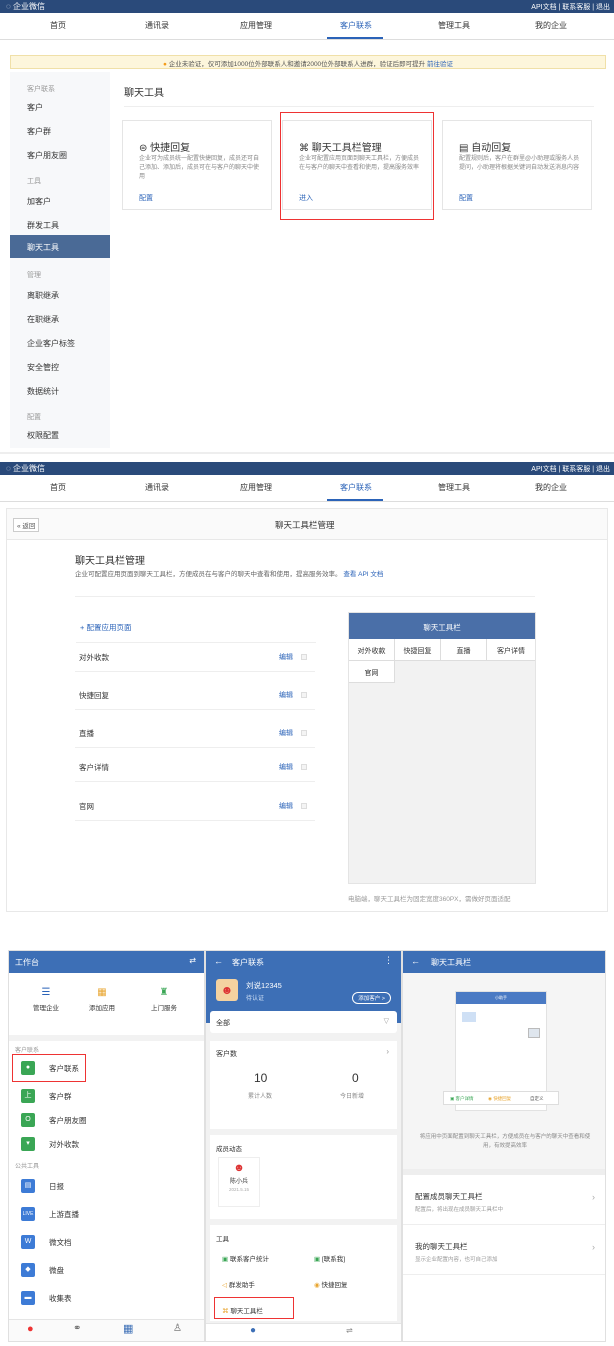  What do you see at coordinates (164, 999) in the screenshot?
I see `app-service: ♜ 上门服务` at bounding box center [164, 999].